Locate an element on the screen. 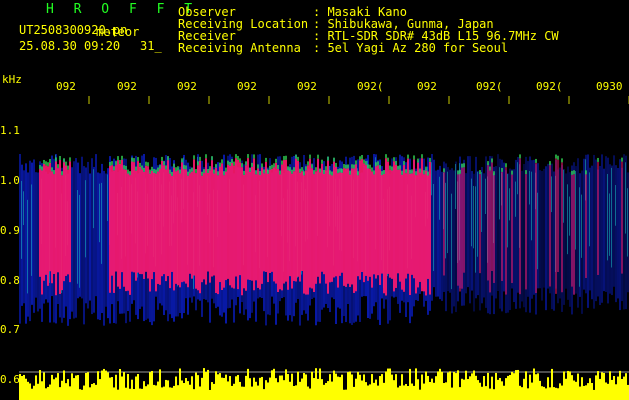 The height and width of the screenshot is (400, 629). app-title: H R O F F T is located at coordinates (122, 9).